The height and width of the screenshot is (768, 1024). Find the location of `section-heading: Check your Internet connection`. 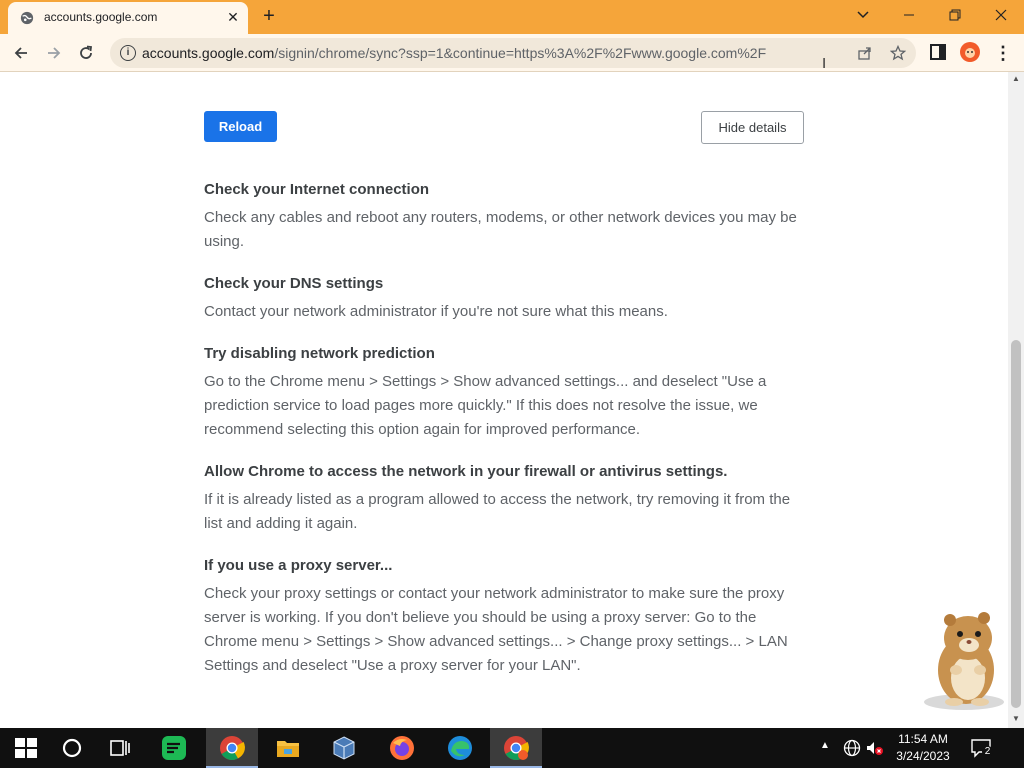

section-heading: Check your Internet connection is located at coordinates (317, 189).